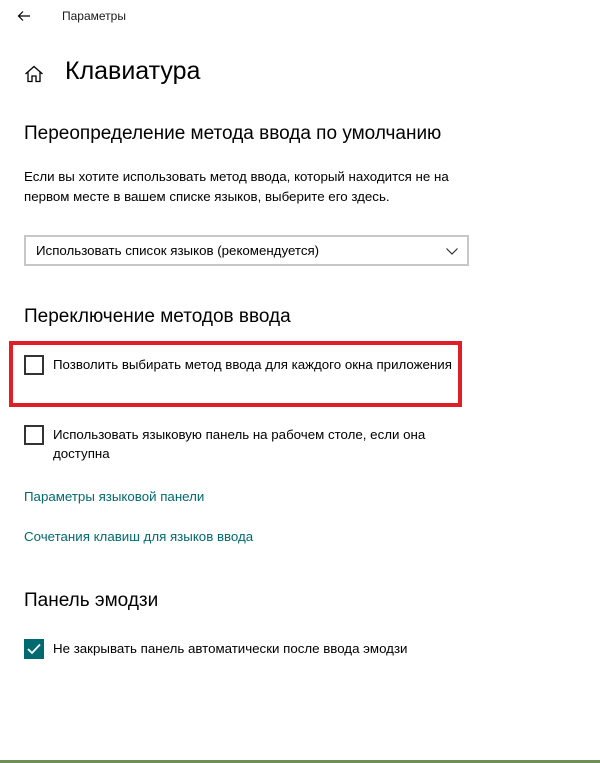 The image size is (600, 763). Describe the element at coordinates (114, 496) in the screenshot. I see `language-bar-options-link: Параметры языковой панели` at that location.